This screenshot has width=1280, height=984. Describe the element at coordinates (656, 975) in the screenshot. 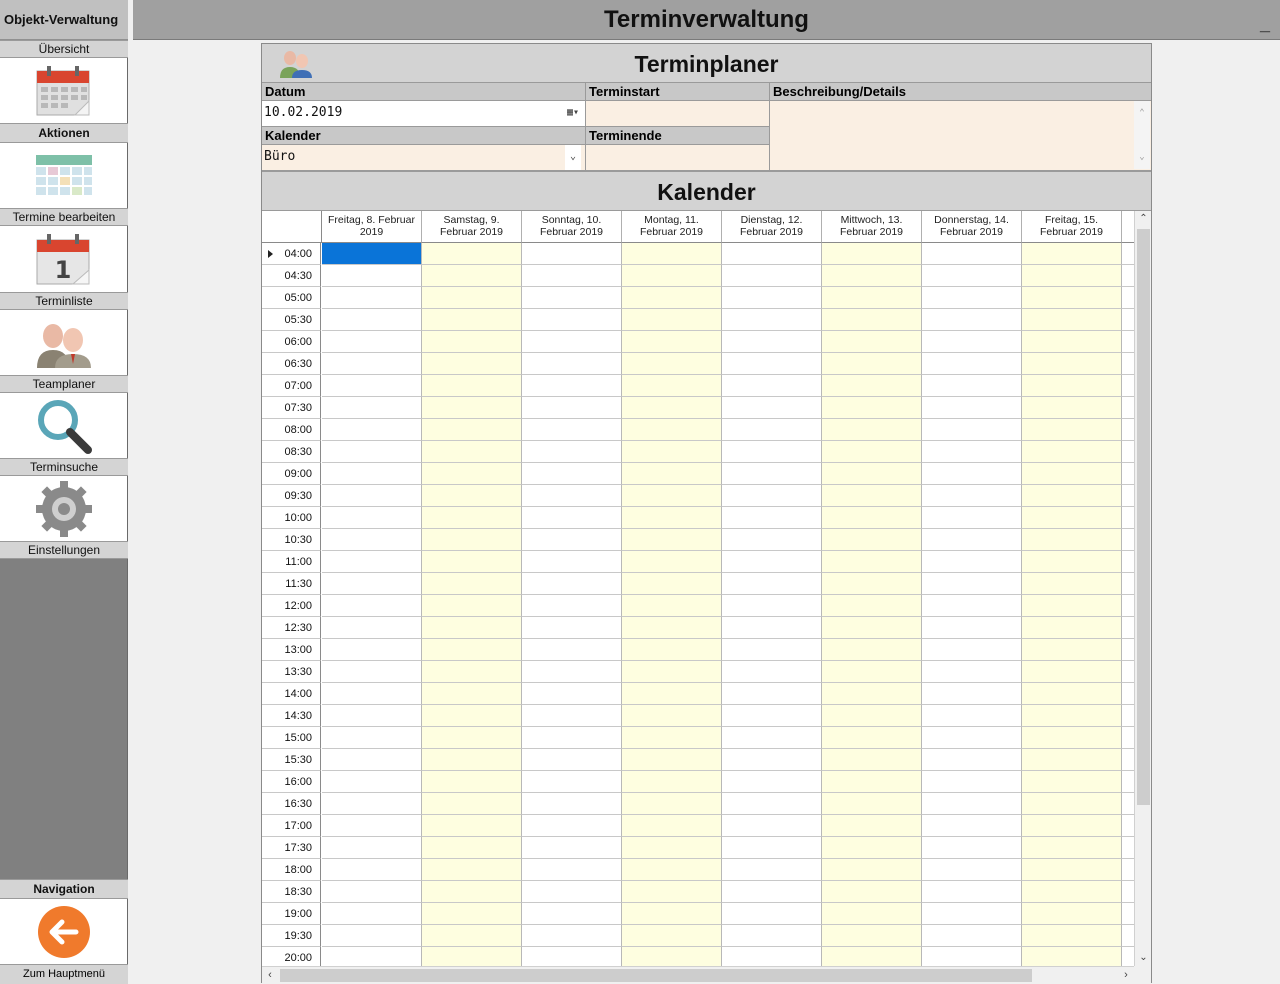

I see `horizontal-scroll-thumb` at that location.